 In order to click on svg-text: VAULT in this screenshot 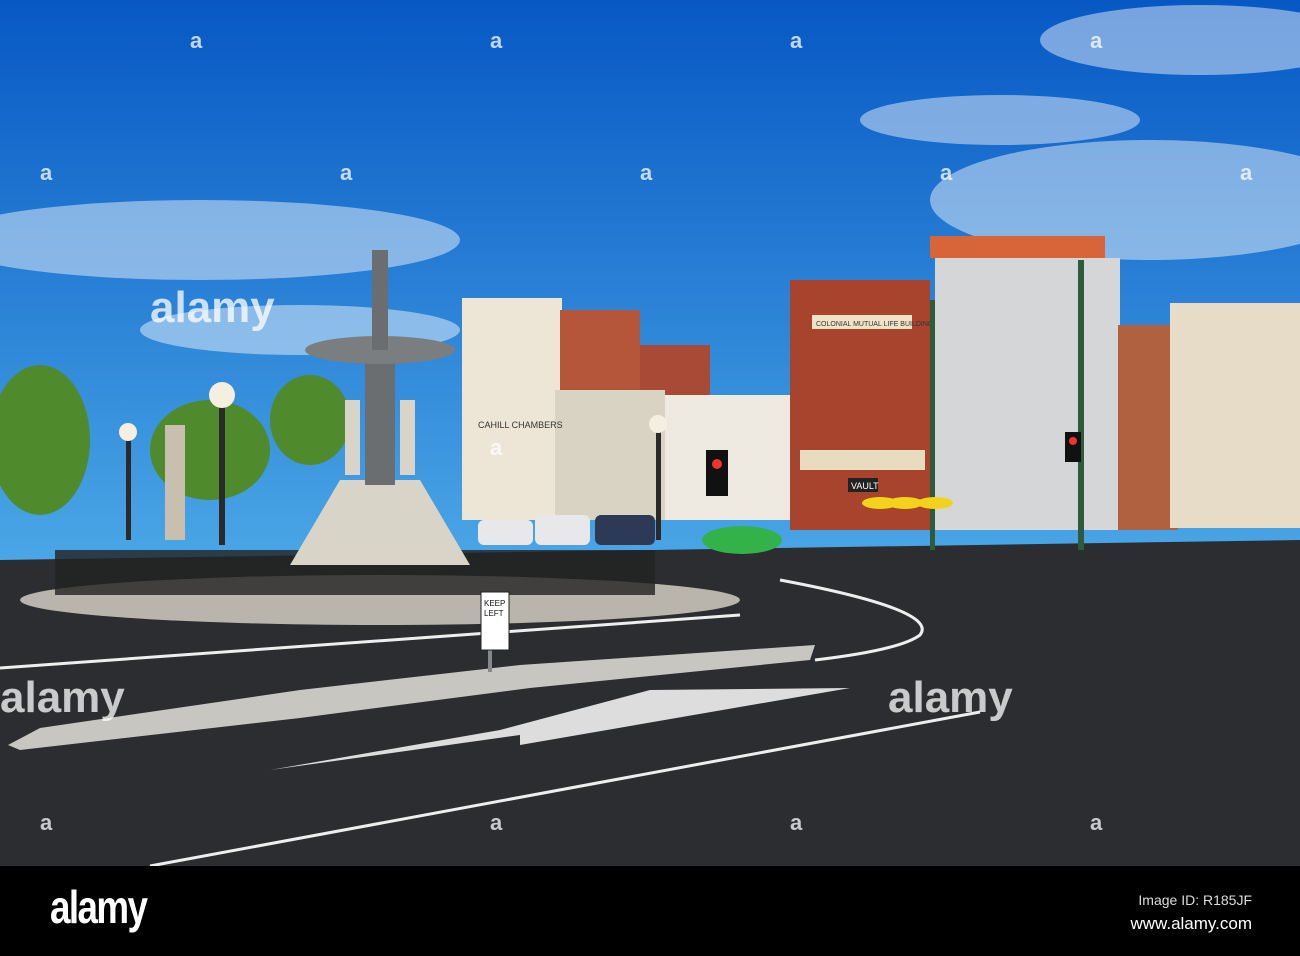, I will do `click(865, 486)`.